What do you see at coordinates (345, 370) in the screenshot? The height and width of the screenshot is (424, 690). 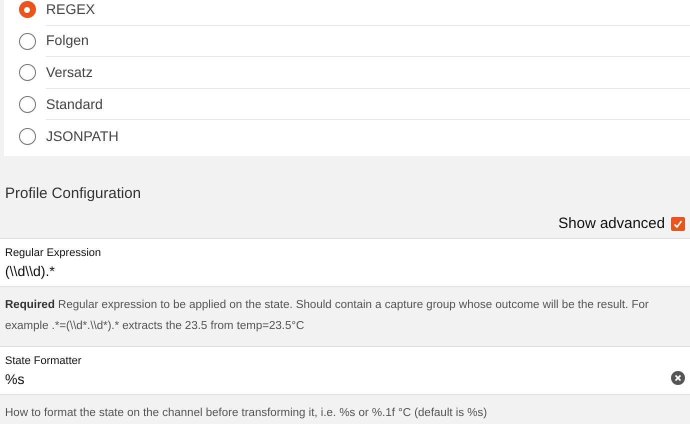 I see `text-field: State Formatter %s` at bounding box center [345, 370].